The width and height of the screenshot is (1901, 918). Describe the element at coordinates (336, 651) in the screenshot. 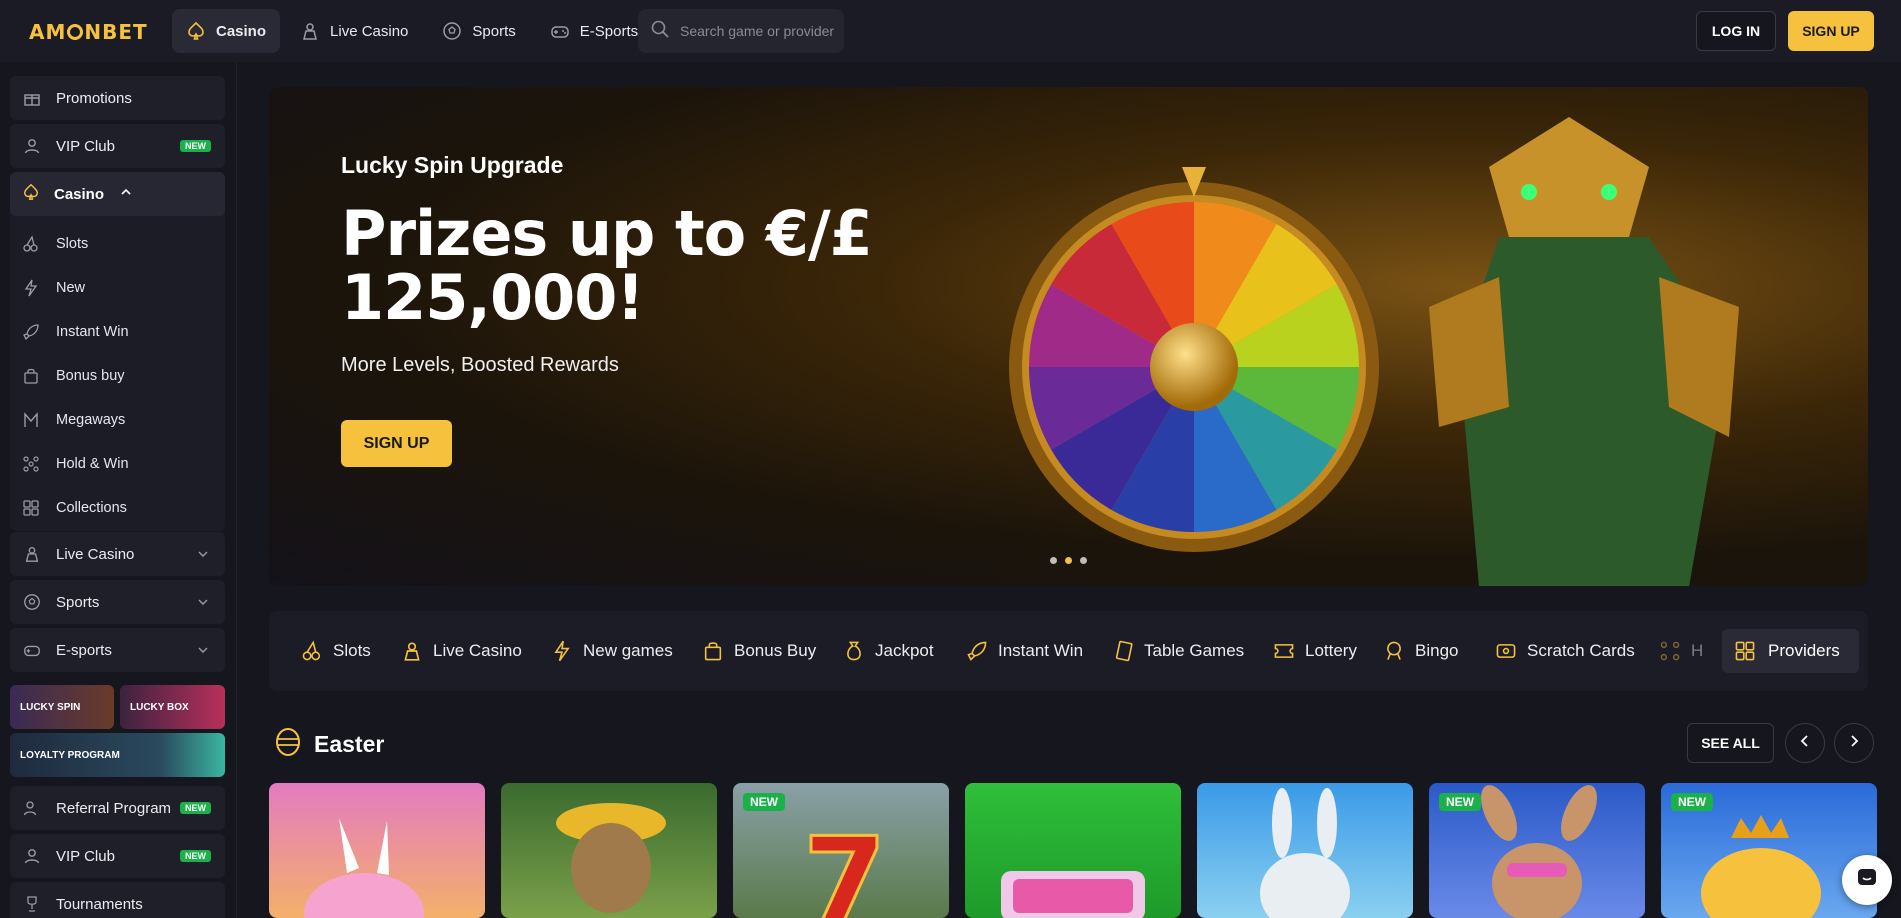

I see `category-slots: Slots` at that location.